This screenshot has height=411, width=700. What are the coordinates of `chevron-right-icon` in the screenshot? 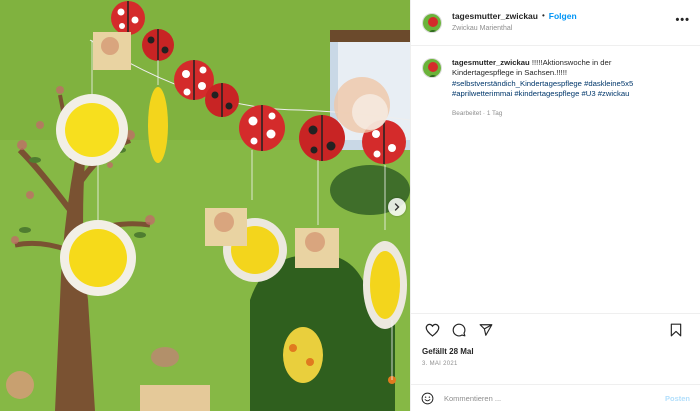 It's located at (397, 207).